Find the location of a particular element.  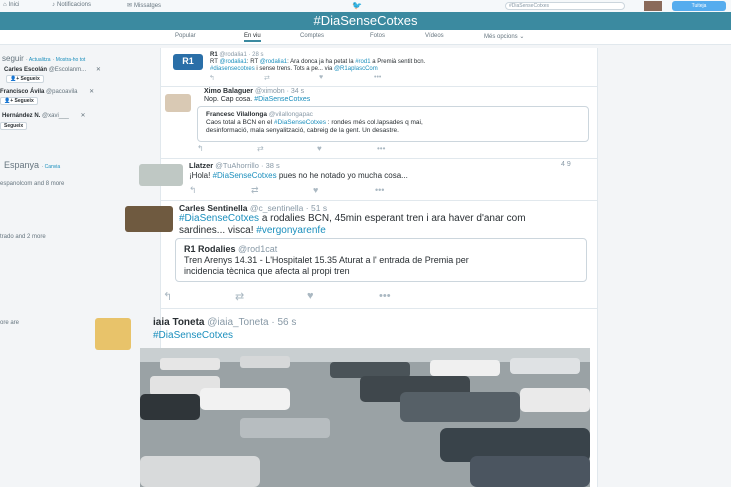

nav-messages: ✉ Missatges is located at coordinates (144, 6).